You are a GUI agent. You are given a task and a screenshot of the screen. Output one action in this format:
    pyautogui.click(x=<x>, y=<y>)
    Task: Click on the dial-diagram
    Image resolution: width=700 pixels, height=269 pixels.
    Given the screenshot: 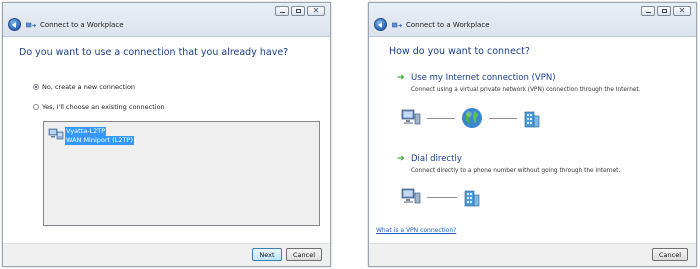 What is the action you would take?
    pyautogui.click(x=451, y=197)
    